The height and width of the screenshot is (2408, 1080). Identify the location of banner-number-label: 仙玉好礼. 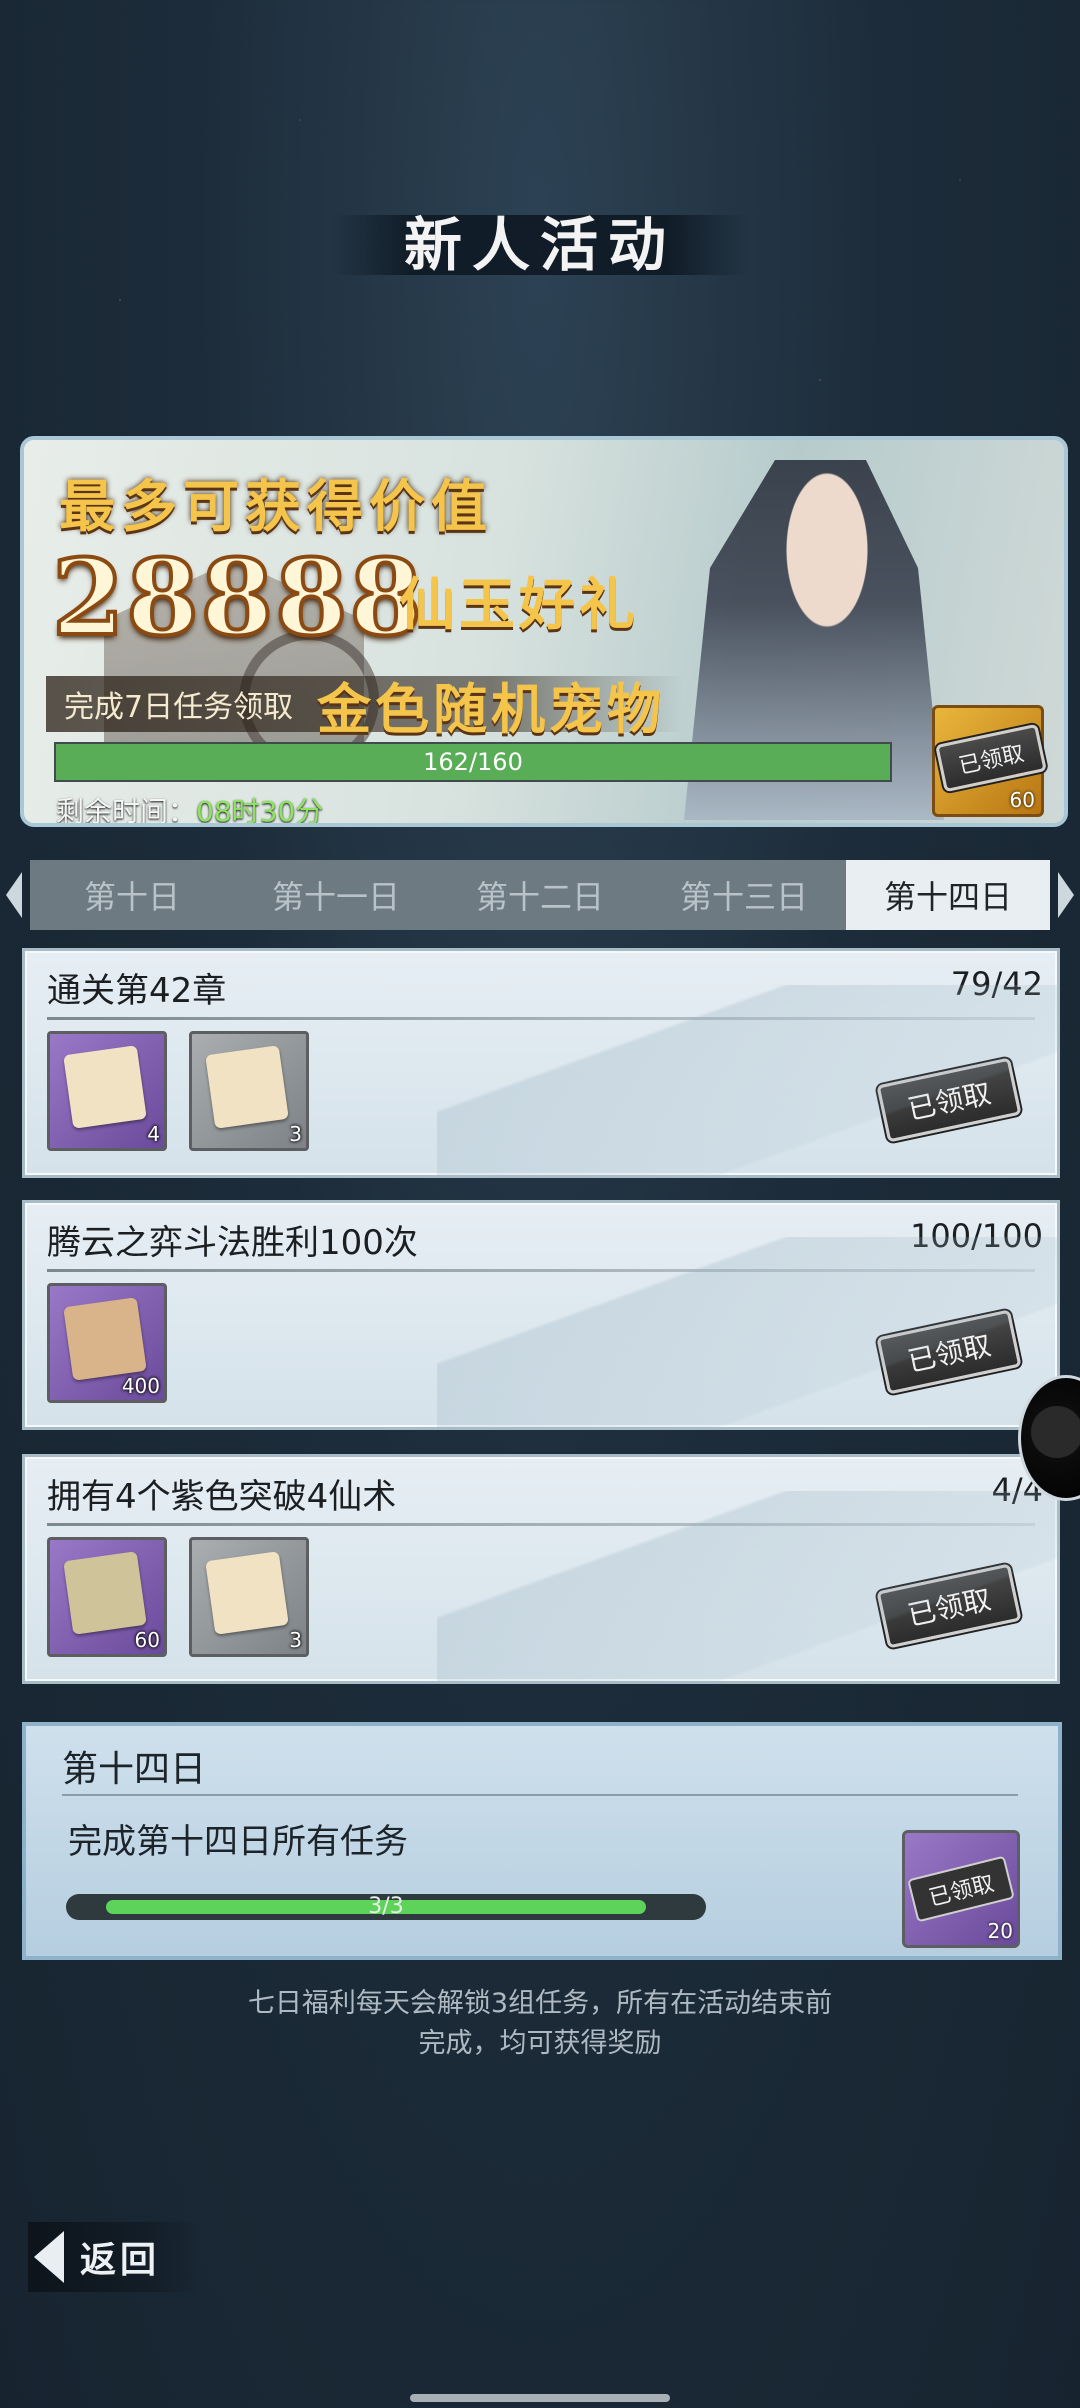
(519, 605).